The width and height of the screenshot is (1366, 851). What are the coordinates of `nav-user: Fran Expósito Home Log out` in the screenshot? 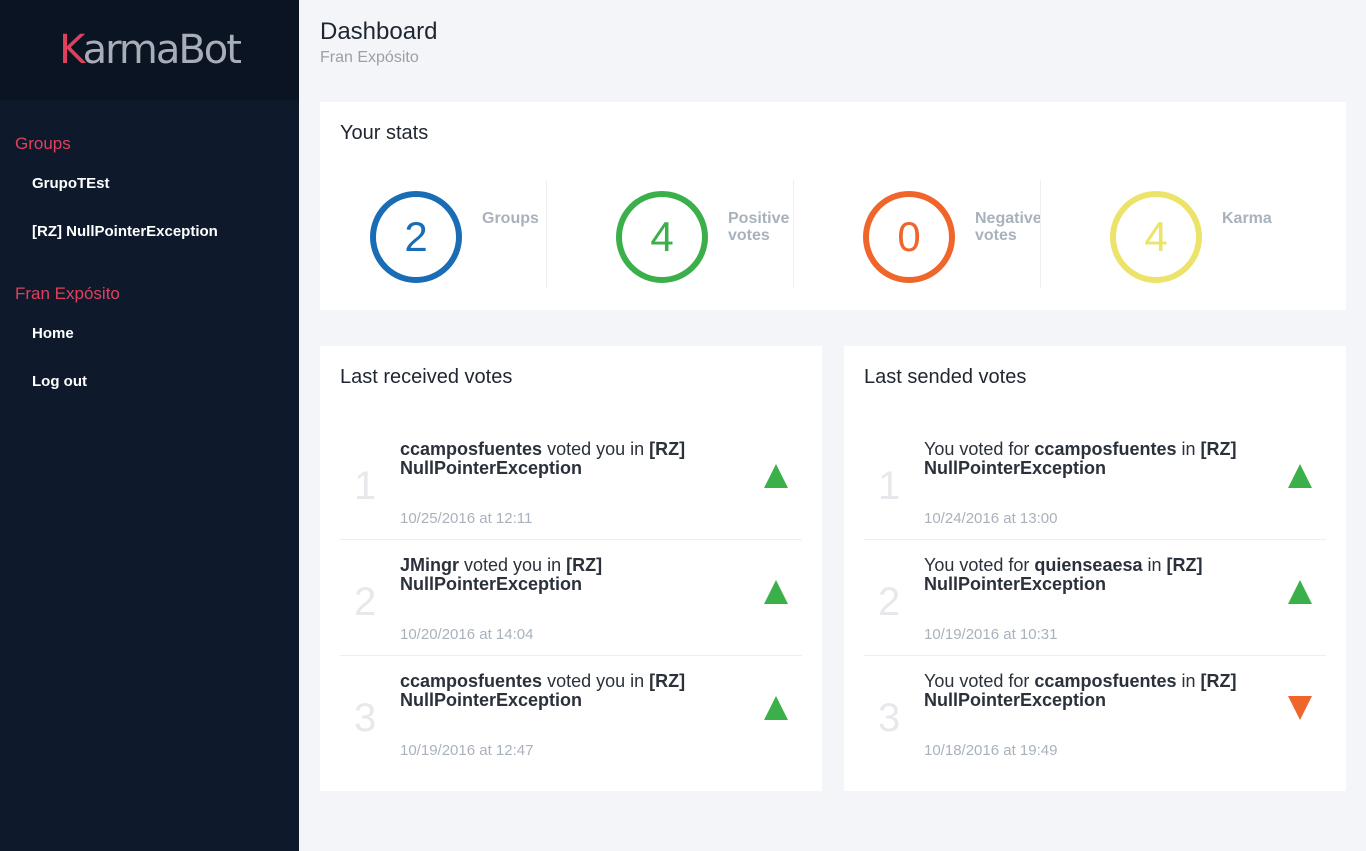 It's located at (149, 352).